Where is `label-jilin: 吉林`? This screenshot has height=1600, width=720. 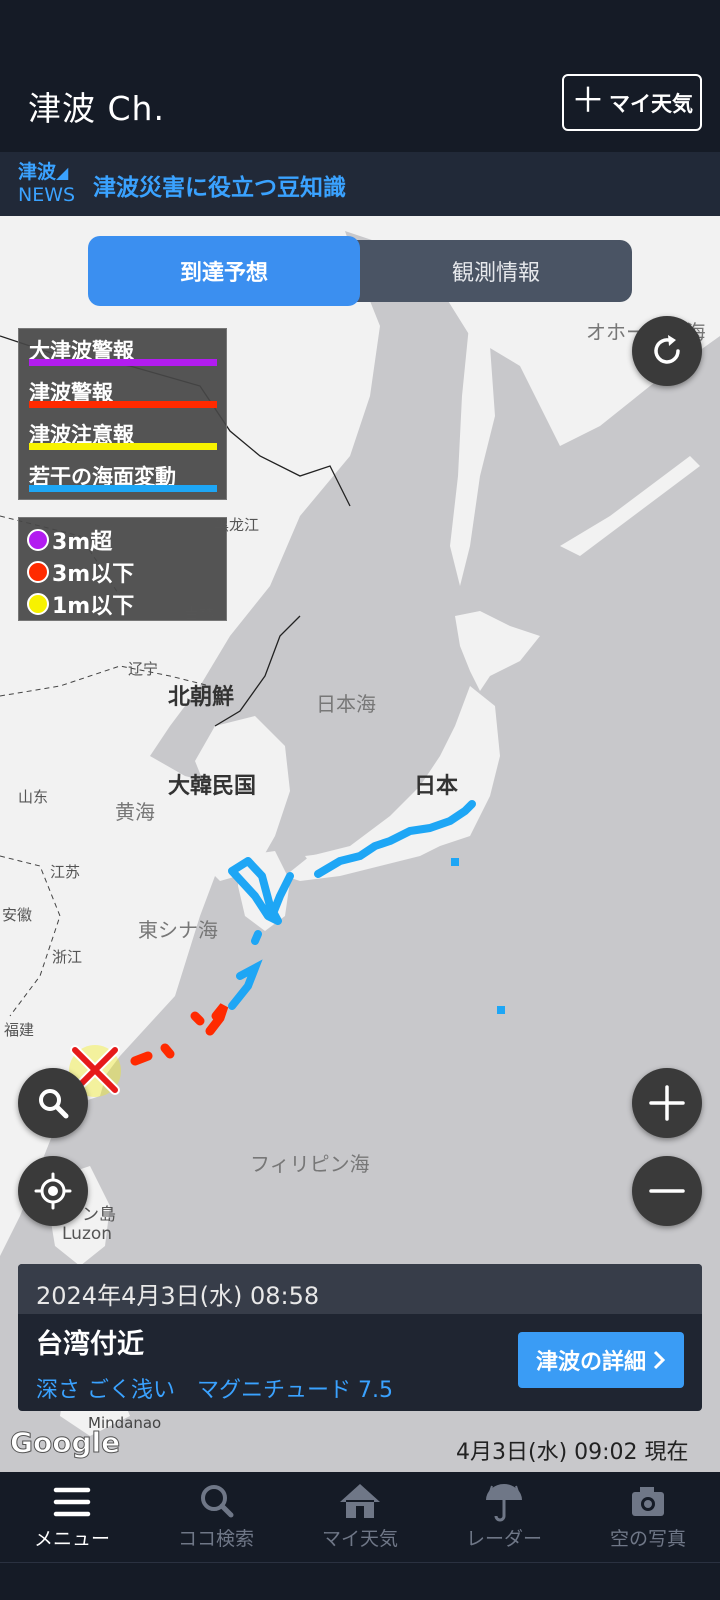 label-jilin: 吉林 is located at coordinates (199, 613).